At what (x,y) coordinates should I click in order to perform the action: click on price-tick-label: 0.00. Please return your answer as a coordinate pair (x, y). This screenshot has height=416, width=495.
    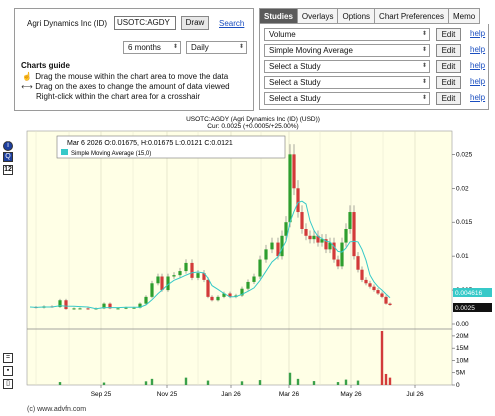
    Looking at the image, I should click on (462, 324).